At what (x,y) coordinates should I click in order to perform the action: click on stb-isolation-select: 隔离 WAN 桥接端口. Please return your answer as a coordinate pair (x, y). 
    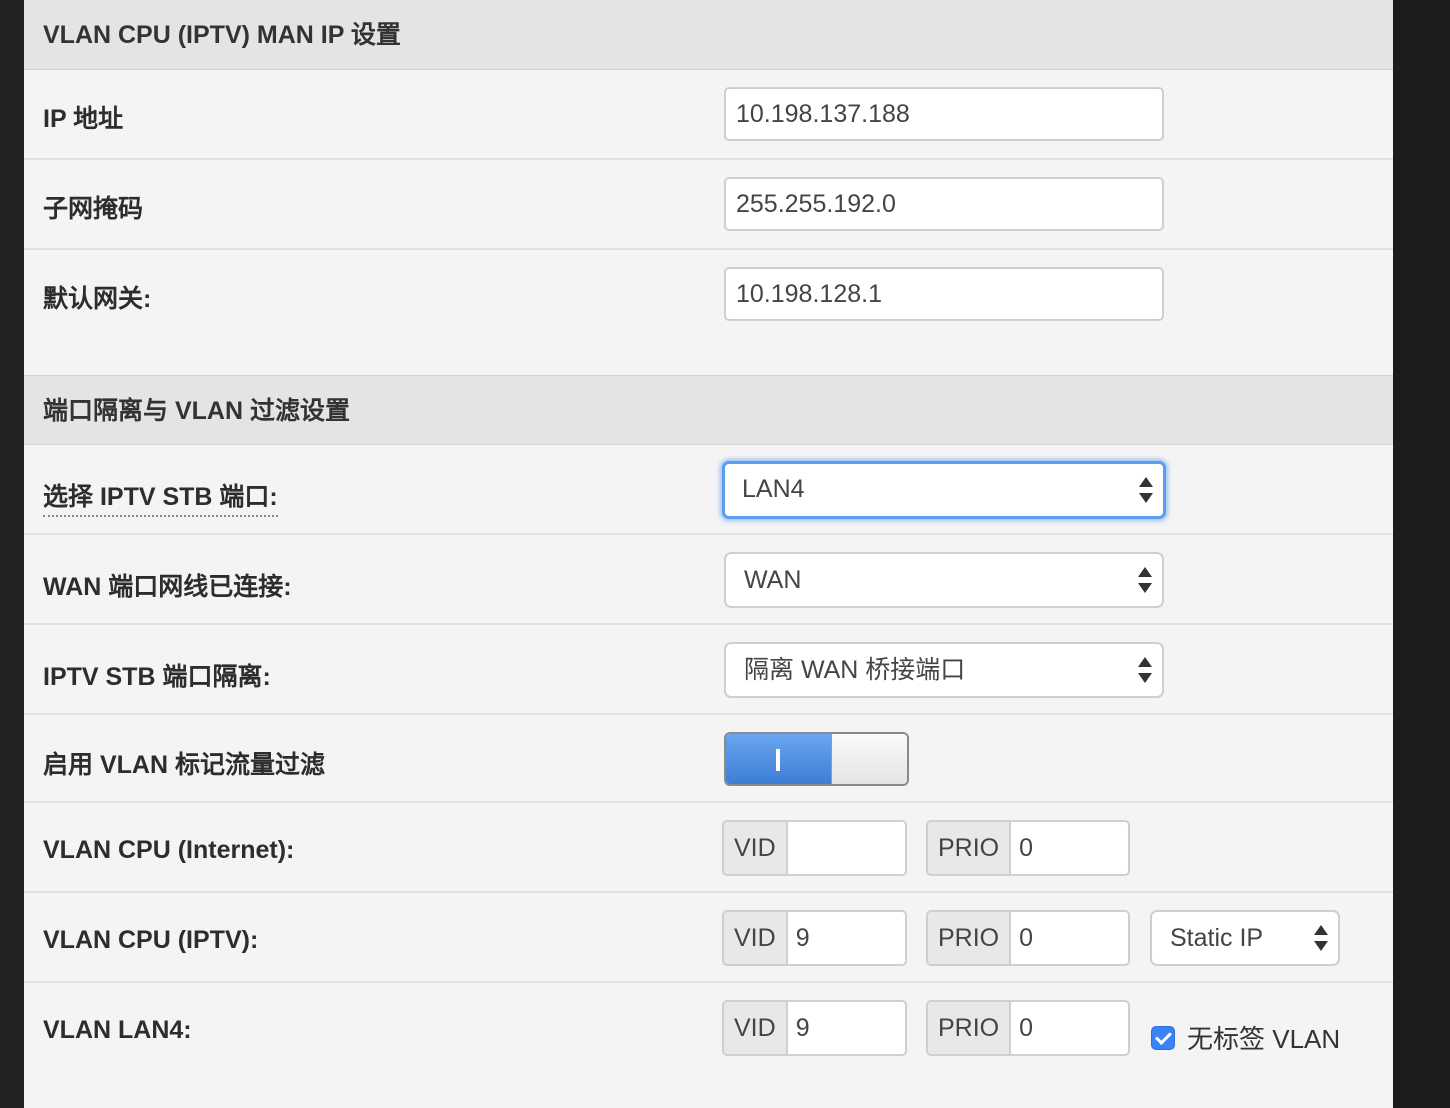
    Looking at the image, I should click on (944, 670).